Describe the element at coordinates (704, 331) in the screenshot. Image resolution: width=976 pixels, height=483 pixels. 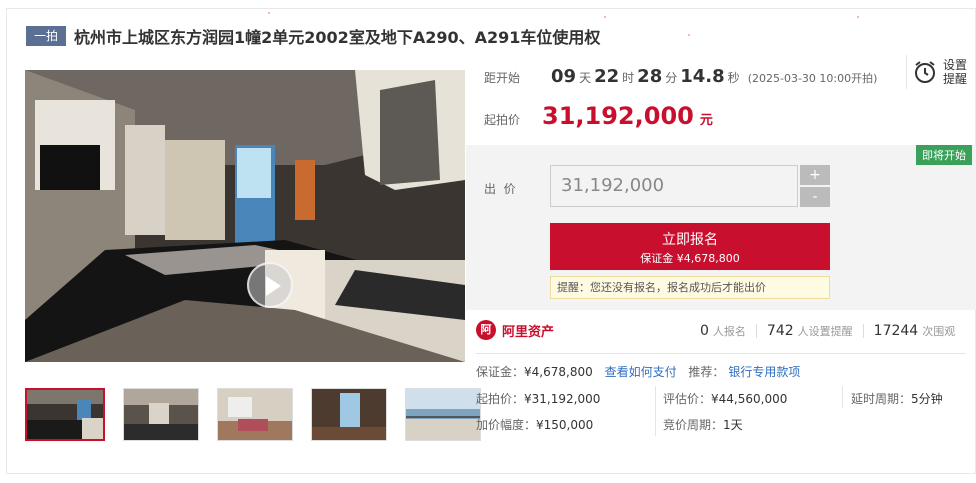
I see `signup-count: 0` at that location.